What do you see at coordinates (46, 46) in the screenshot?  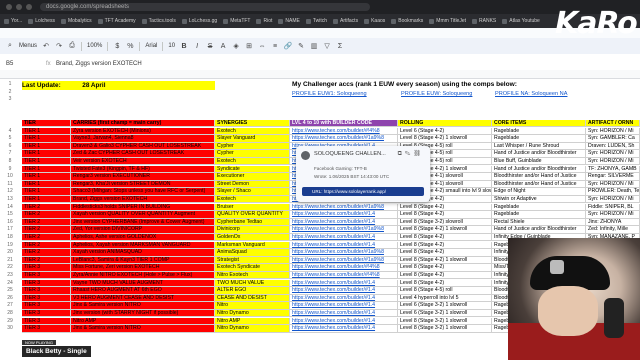 I see `undo-icon: ↶` at bounding box center [46, 46].